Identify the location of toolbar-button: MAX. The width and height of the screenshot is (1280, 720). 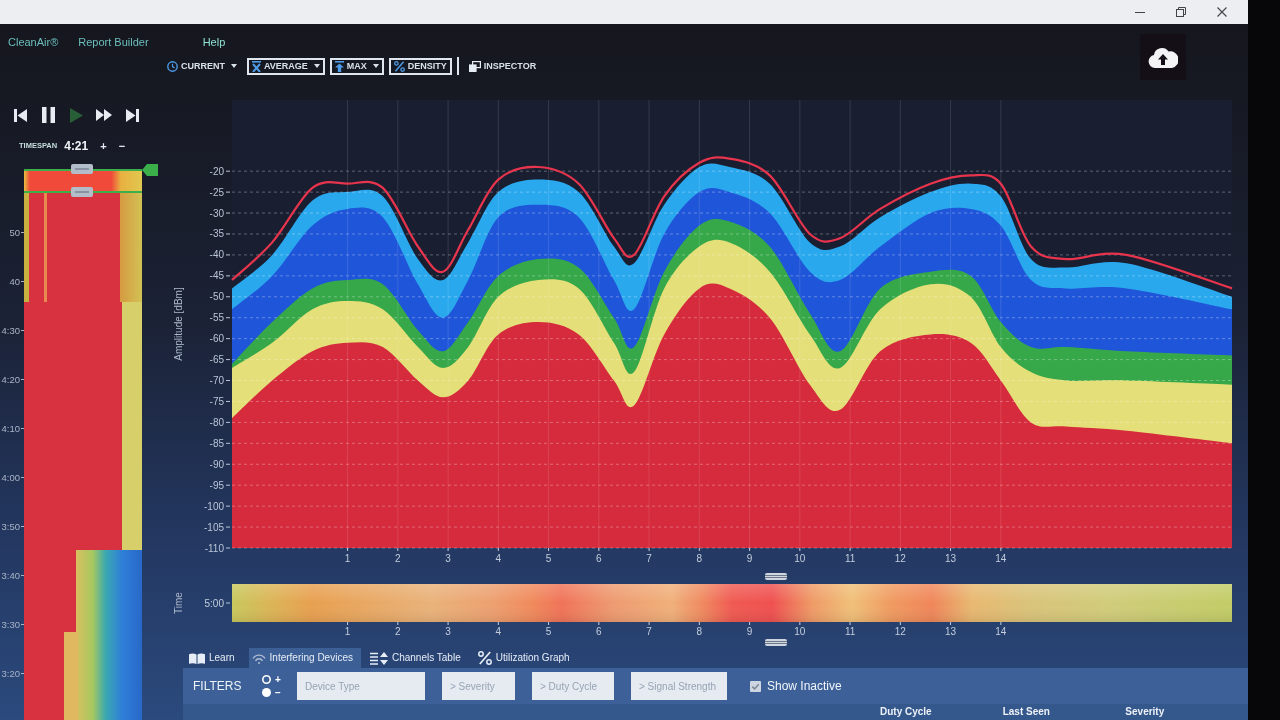
(356, 66).